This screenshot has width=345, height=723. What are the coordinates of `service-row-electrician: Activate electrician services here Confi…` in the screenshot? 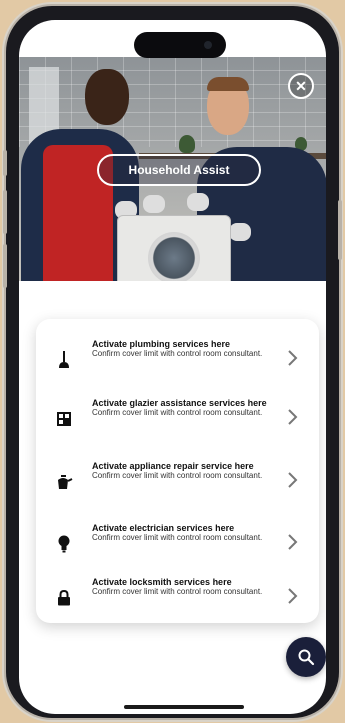 It's located at (177, 548).